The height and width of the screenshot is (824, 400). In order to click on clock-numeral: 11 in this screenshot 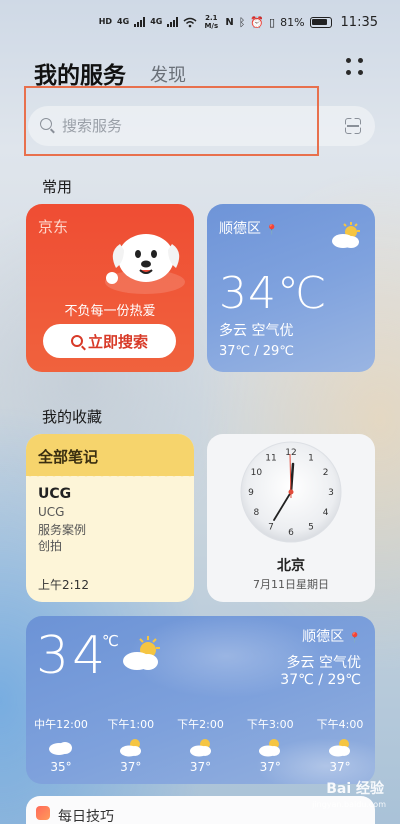, I will do `click(270, 458)`.